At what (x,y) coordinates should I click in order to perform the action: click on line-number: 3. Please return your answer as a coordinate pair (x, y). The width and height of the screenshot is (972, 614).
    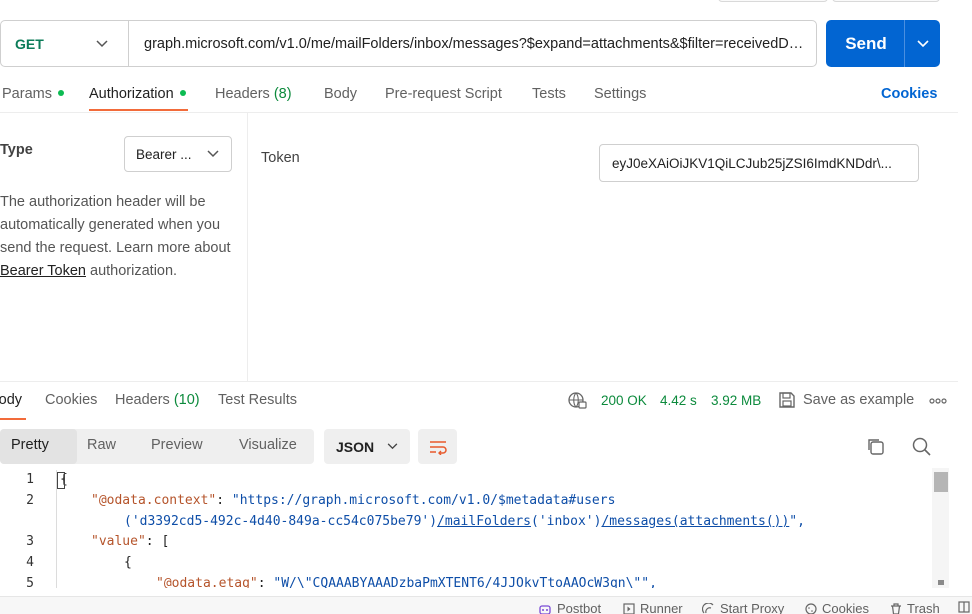
    Looking at the image, I should click on (30, 541).